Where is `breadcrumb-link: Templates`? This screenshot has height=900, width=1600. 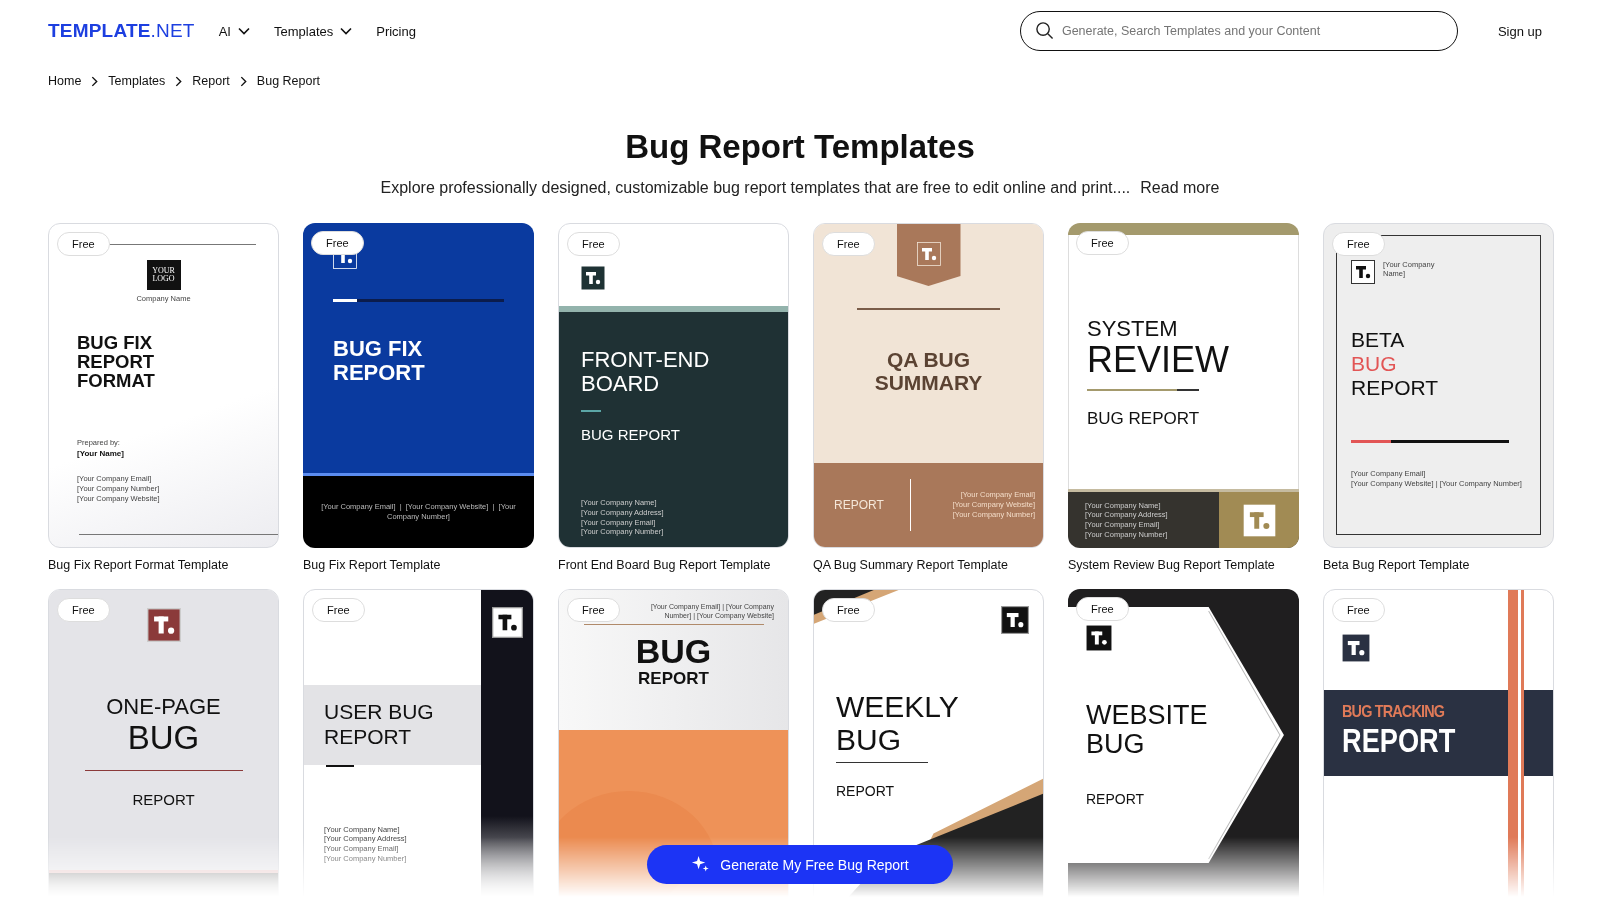 breadcrumb-link: Templates is located at coordinates (137, 81).